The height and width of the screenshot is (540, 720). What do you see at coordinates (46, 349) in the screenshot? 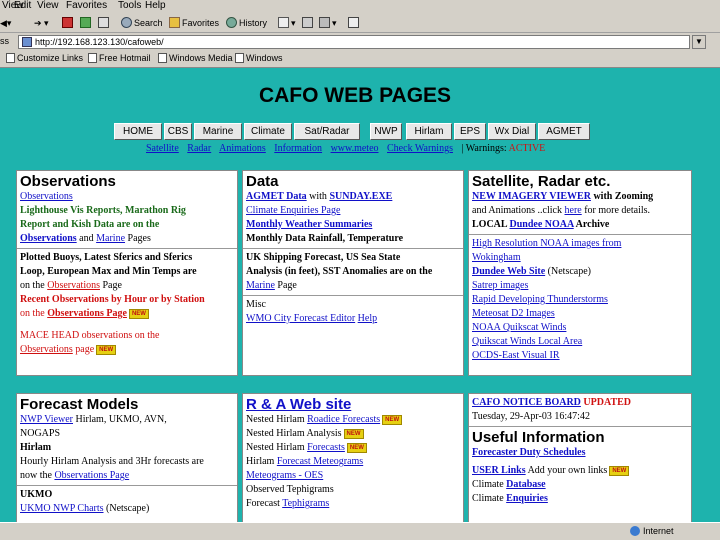
I see `observations-page-link-4: Observations` at bounding box center [46, 349].